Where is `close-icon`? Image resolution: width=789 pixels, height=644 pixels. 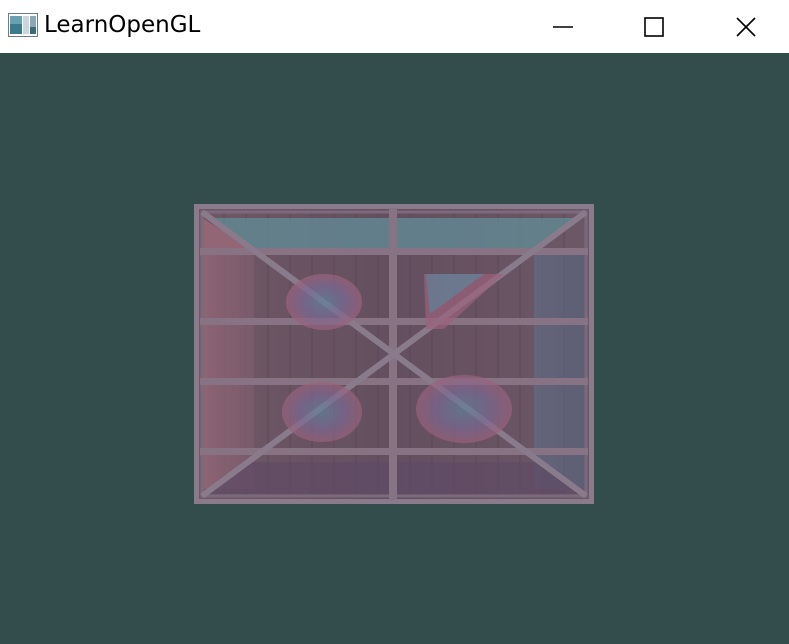
close-icon is located at coordinates (746, 27).